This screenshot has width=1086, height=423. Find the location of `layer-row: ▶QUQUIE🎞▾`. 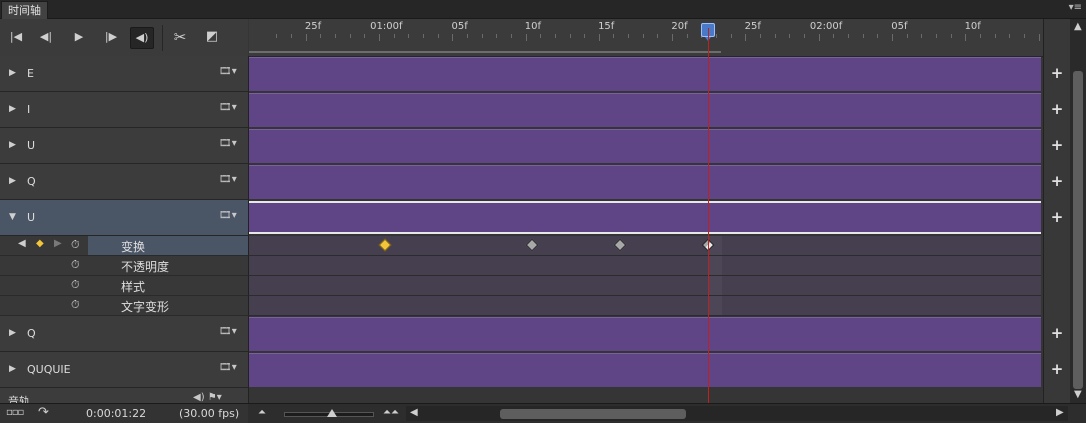

layer-row: ▶QUQUIE🎞▾ is located at coordinates (521, 370).